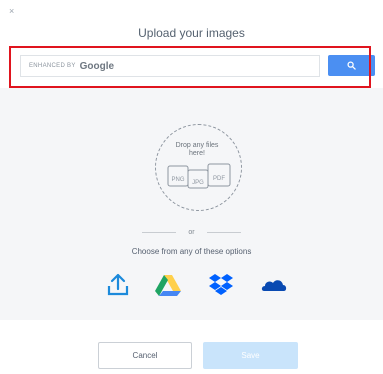 Image resolution: width=383 pixels, height=374 pixels. What do you see at coordinates (159, 232) in the screenshot?
I see `or-divider-line-left` at bounding box center [159, 232].